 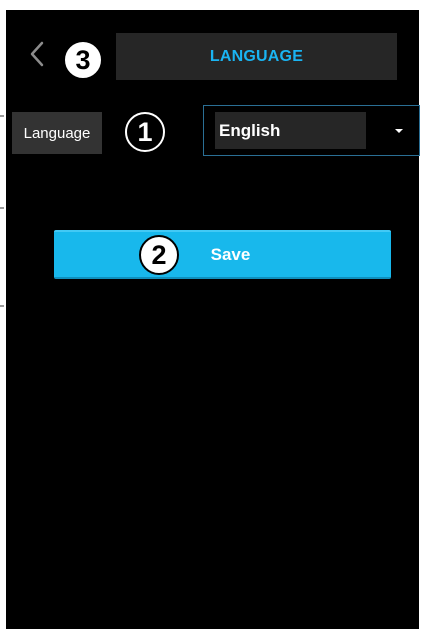 I want to click on save-button: Save, so click(x=222, y=254).